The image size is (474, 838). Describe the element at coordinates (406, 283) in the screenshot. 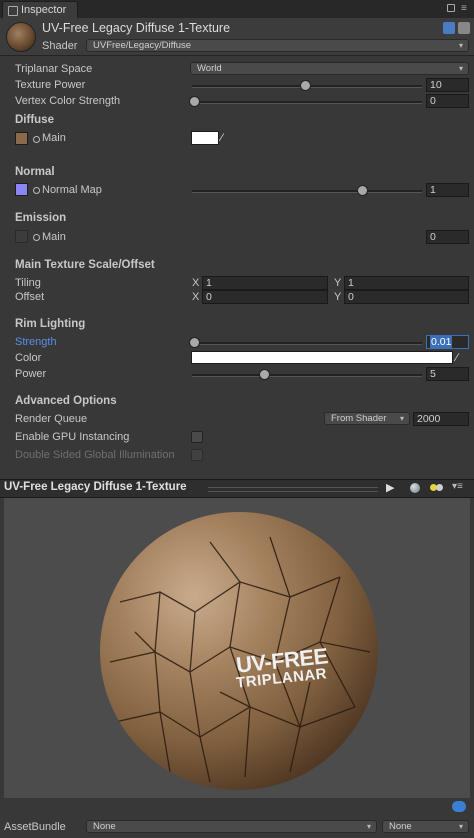

I see `tiling-y-field: 1` at that location.